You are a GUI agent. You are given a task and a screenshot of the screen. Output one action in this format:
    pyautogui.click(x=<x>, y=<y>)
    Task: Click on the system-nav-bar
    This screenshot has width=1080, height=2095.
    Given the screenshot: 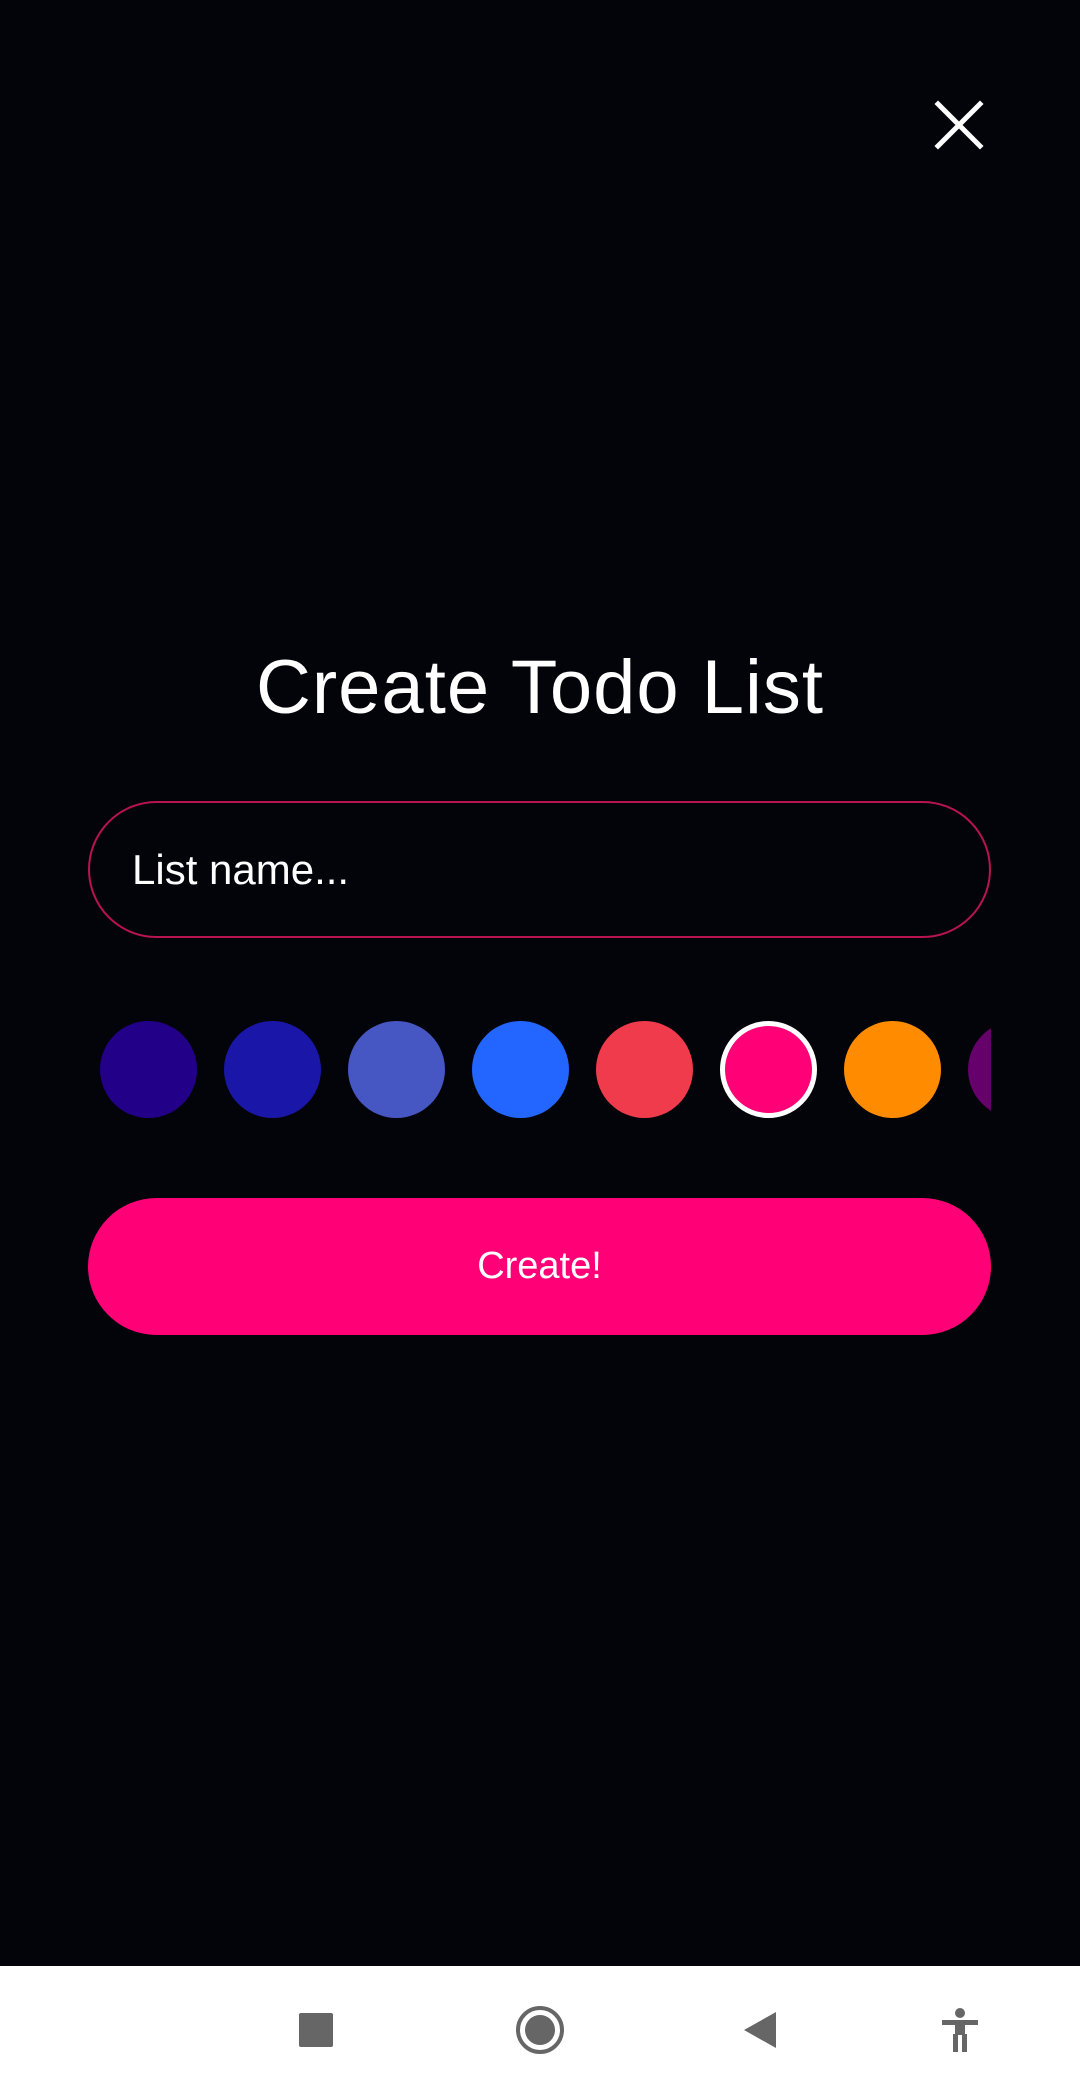 What is the action you would take?
    pyautogui.click(x=540, y=2030)
    